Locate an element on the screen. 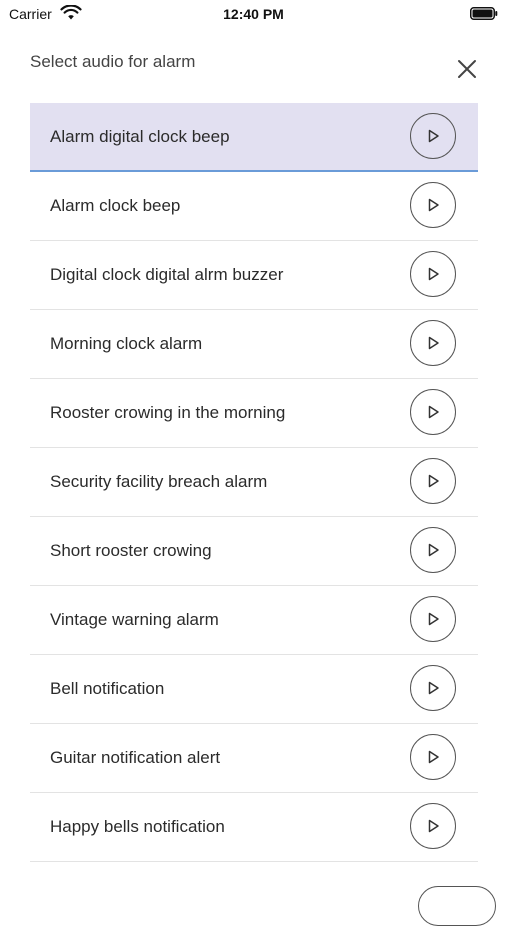 This screenshot has width=507, height=926. sound-list-item: Rooster crowing in the morning is located at coordinates (254, 413).